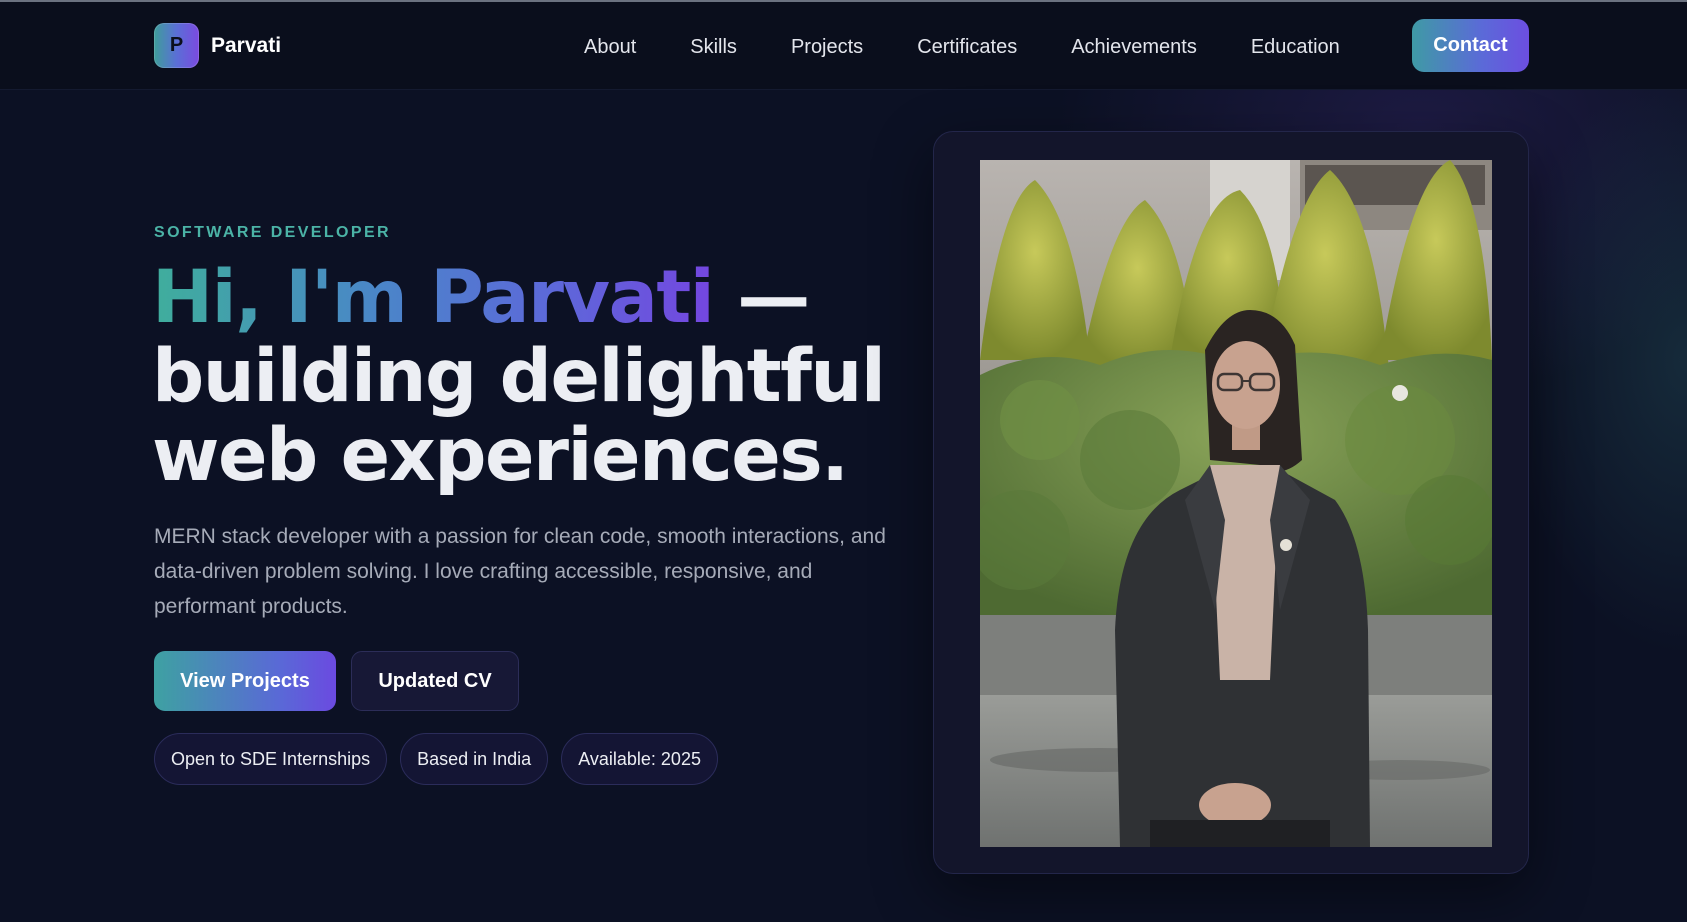  What do you see at coordinates (621, 47) in the screenshot?
I see `nav-link-about: About` at bounding box center [621, 47].